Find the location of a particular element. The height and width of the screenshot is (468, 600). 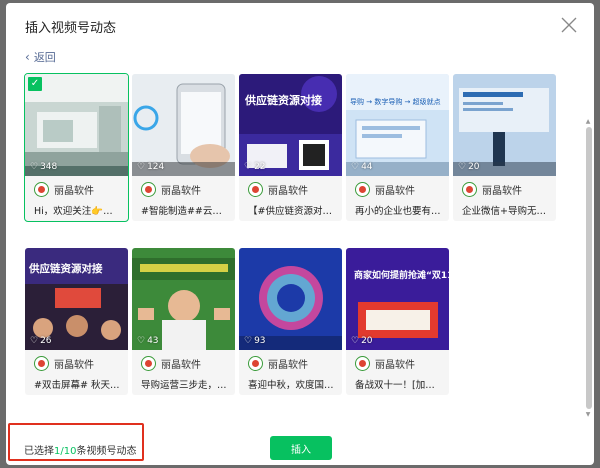

likes-count: ♡ 43 is located at coordinates (148, 341).